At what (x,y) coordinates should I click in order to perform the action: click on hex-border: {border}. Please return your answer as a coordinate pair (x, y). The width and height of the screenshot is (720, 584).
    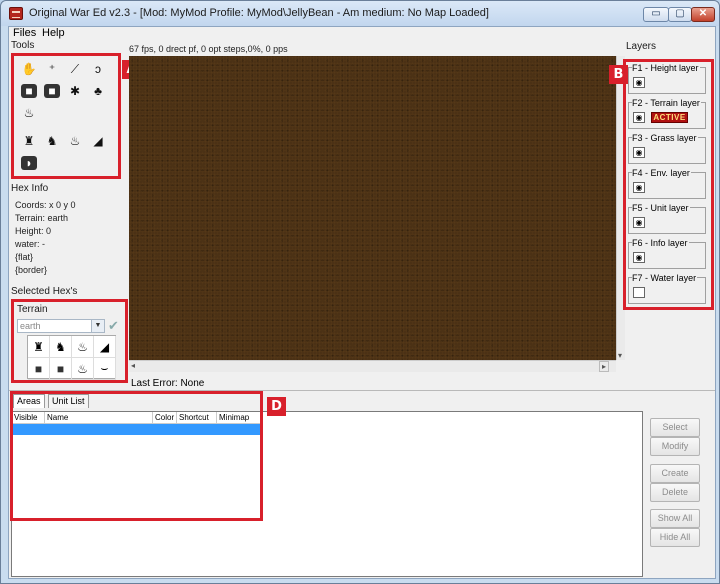
    Looking at the image, I should click on (31, 270).